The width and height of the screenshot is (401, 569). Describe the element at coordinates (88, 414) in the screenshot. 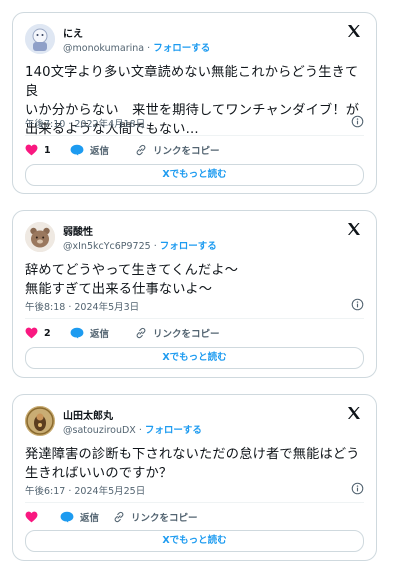

I see `display-name: 山田太郎丸` at that location.